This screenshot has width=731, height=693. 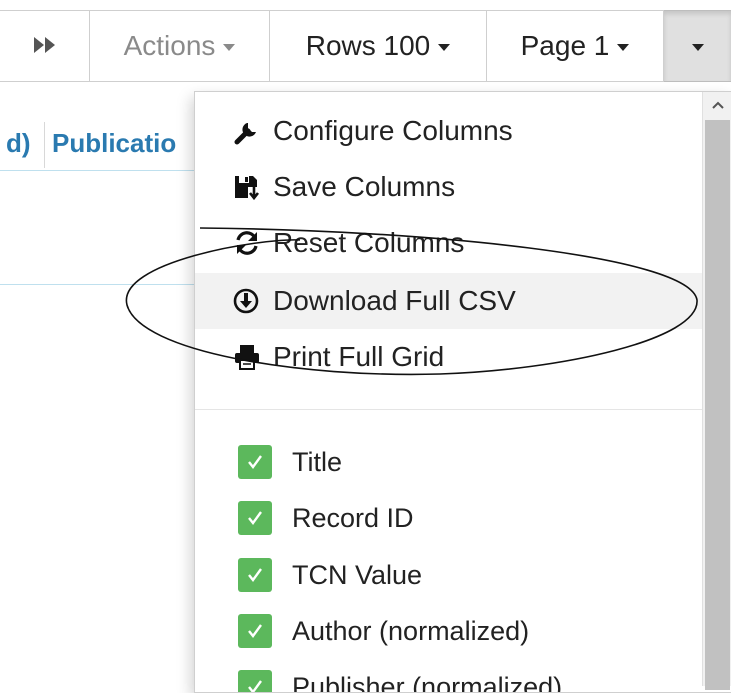 What do you see at coordinates (170, 46) in the screenshot?
I see `actions-label: Actions` at bounding box center [170, 46].